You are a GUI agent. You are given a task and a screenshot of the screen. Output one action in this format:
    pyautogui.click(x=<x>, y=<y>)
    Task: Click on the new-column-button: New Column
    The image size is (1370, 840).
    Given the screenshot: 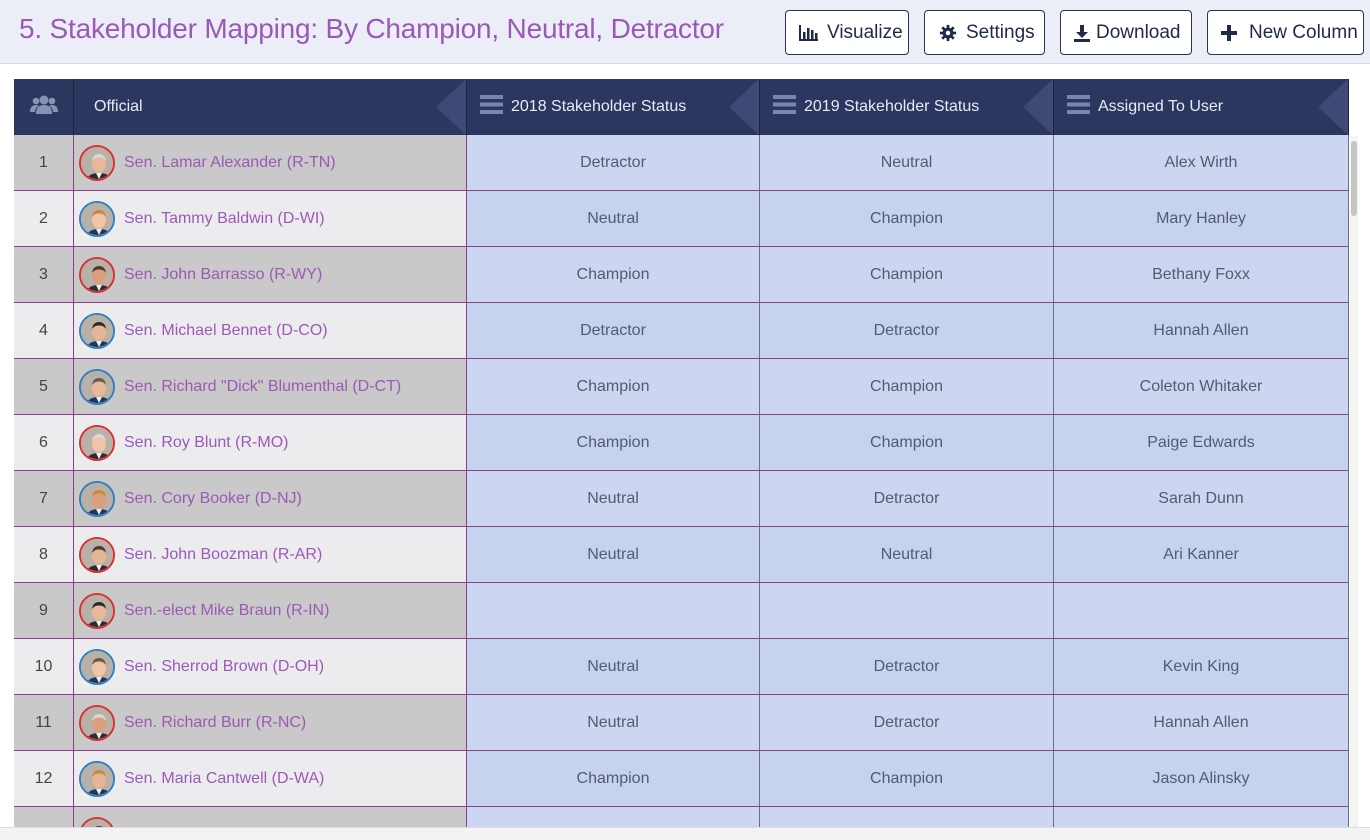 What is the action you would take?
    pyautogui.click(x=1285, y=32)
    